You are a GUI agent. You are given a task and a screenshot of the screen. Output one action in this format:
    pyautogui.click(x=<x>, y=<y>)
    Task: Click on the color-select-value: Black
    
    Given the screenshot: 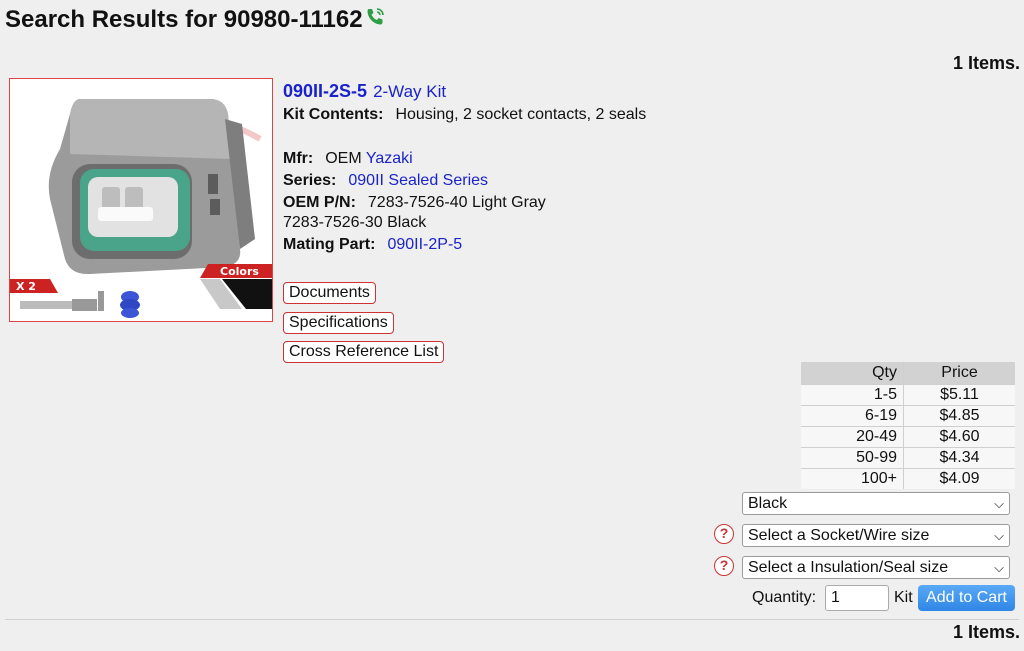 What is the action you would take?
    pyautogui.click(x=768, y=503)
    